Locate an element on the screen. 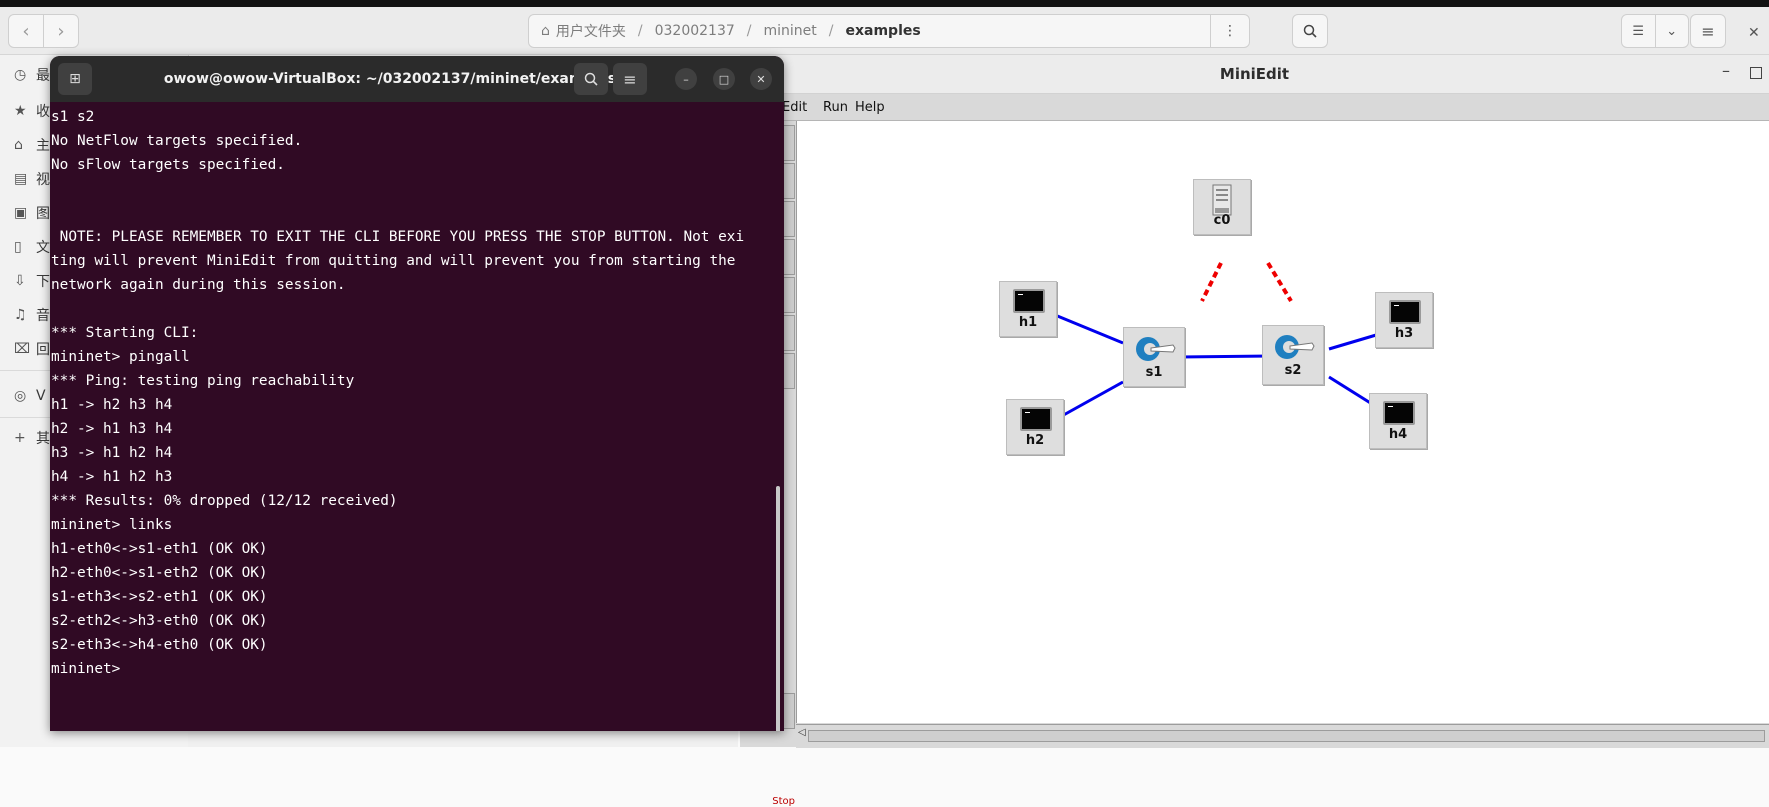 The image size is (1769, 807). node-label: c0 is located at coordinates (1222, 220).